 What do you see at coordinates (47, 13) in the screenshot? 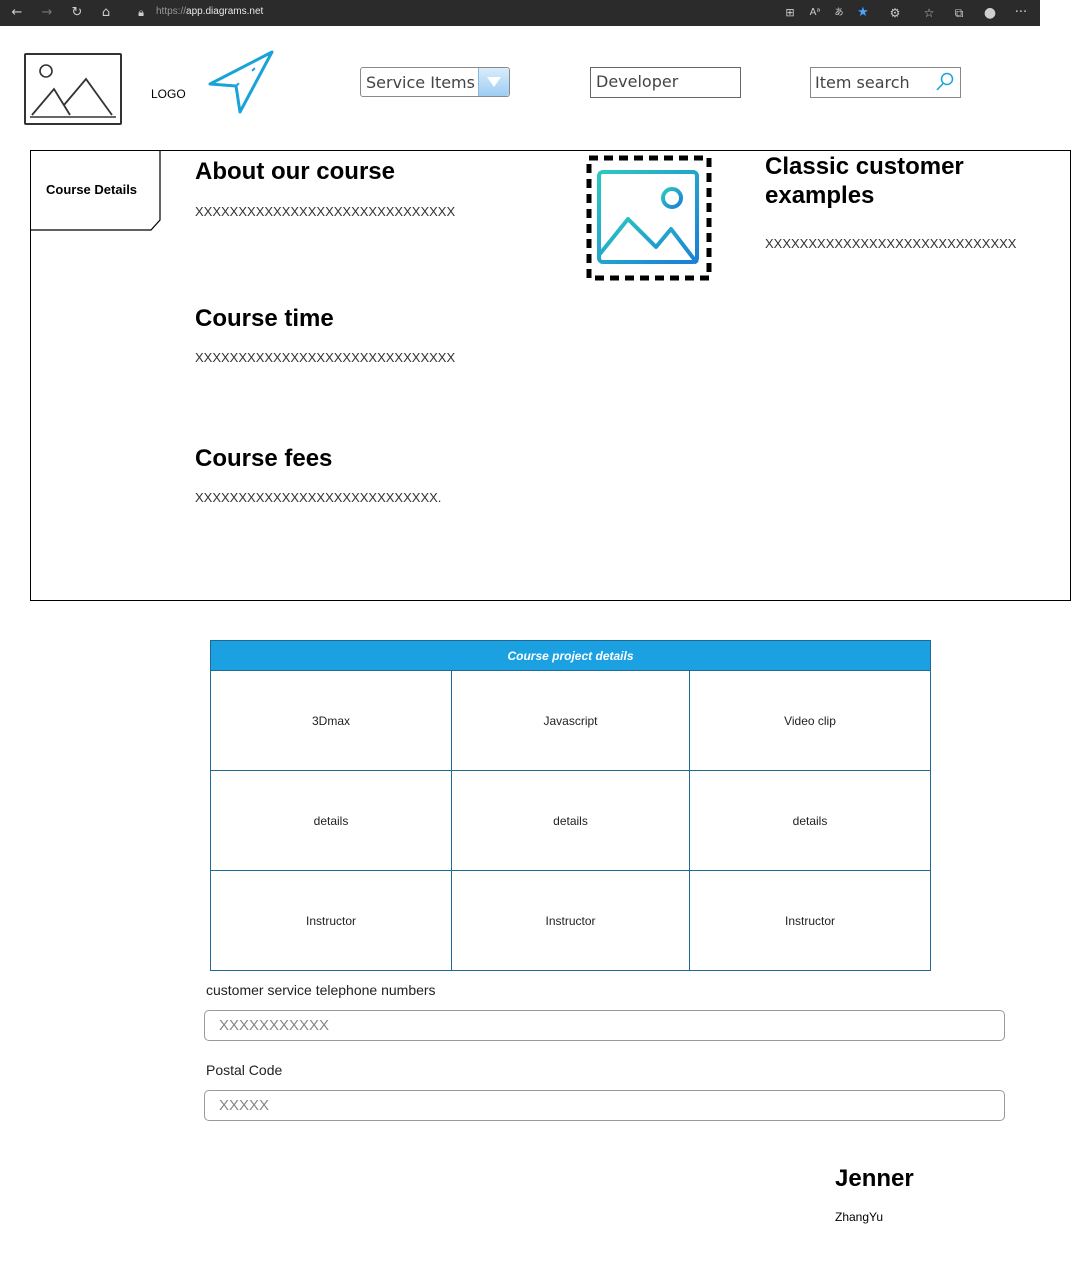
I see `forward-icon: →` at bounding box center [47, 13].